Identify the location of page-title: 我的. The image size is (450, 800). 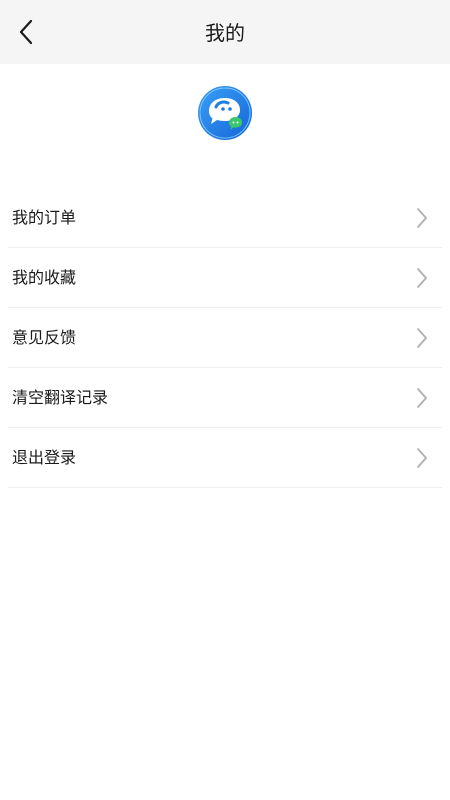
(225, 33).